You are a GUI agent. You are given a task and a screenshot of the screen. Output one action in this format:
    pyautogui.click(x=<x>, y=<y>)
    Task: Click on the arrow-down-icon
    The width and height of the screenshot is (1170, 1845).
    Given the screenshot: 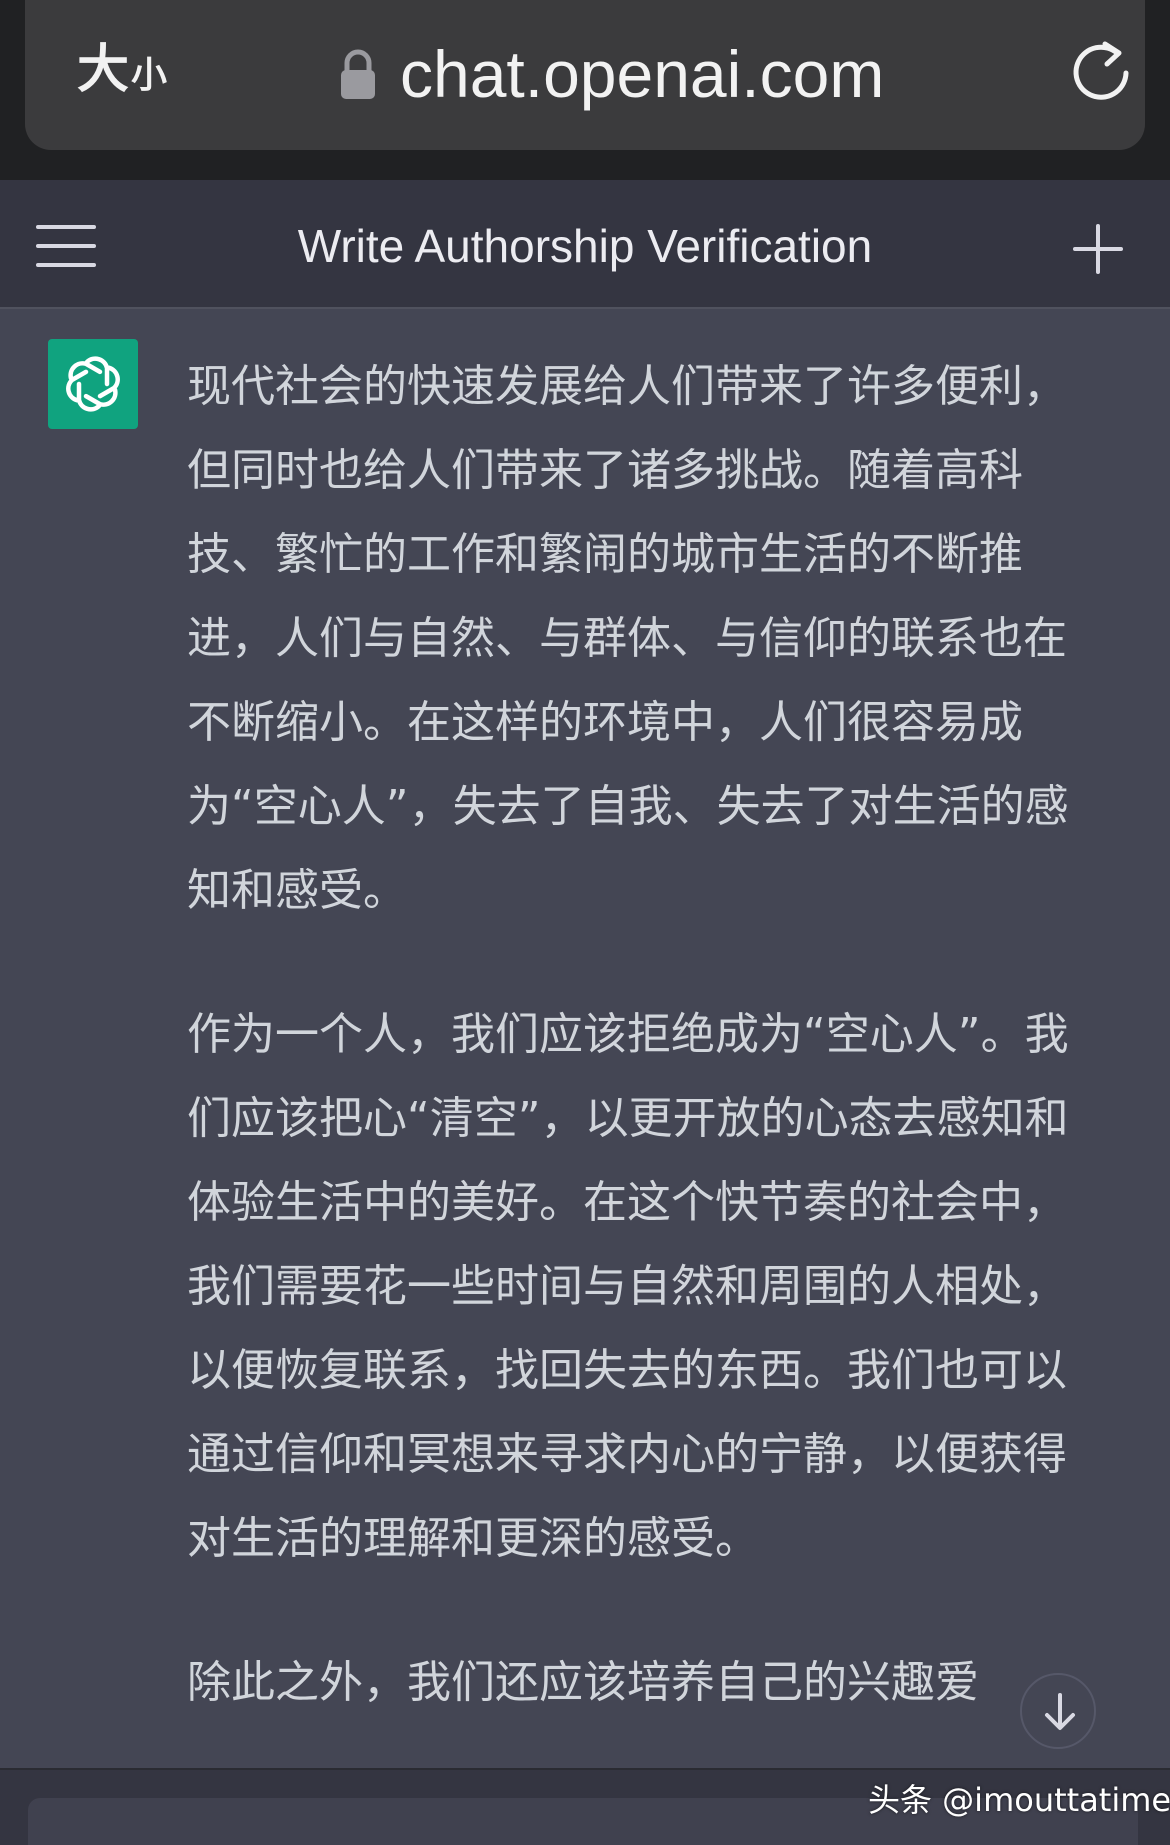 What is the action you would take?
    pyautogui.click(x=1060, y=1711)
    